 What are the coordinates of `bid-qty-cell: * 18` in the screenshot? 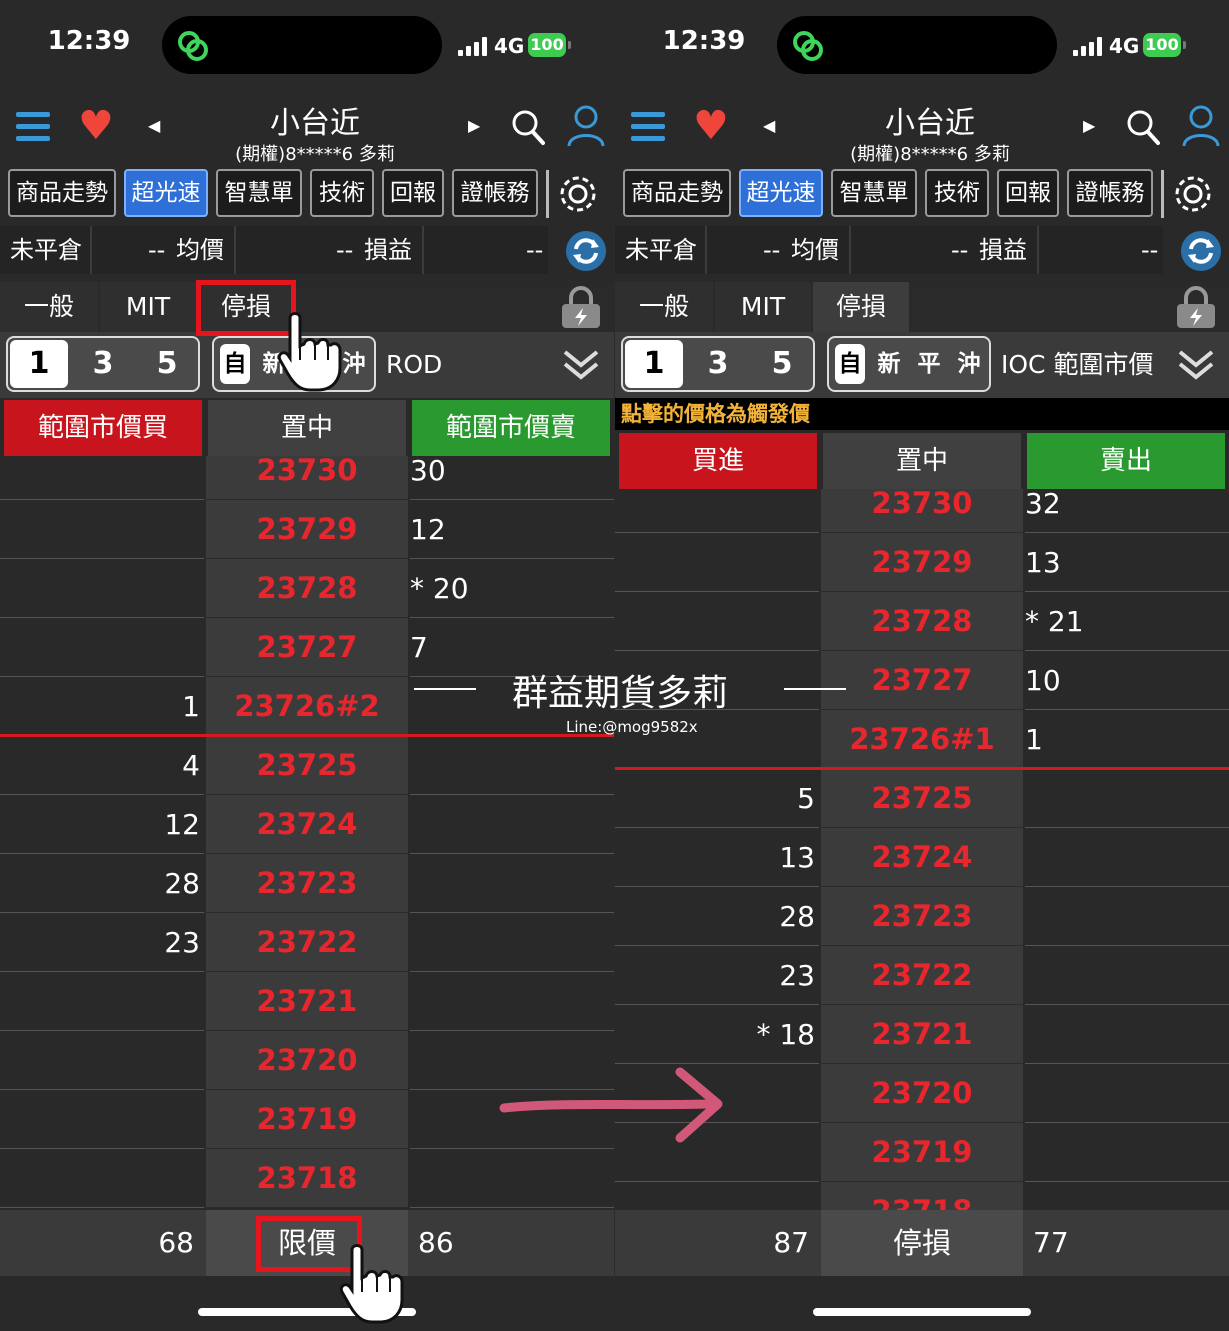 It's located at (717, 1034).